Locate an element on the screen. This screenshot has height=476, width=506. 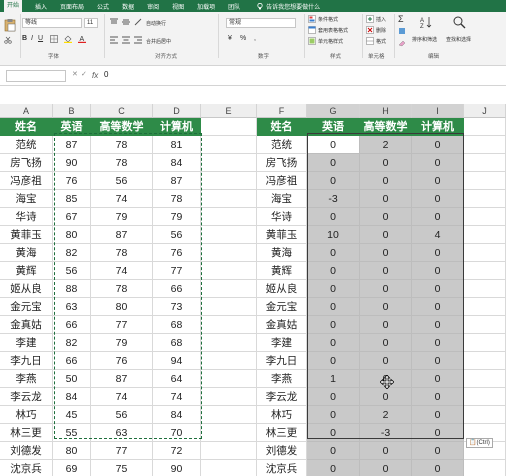
tab-data: 数据 is located at coordinates (128, 6).